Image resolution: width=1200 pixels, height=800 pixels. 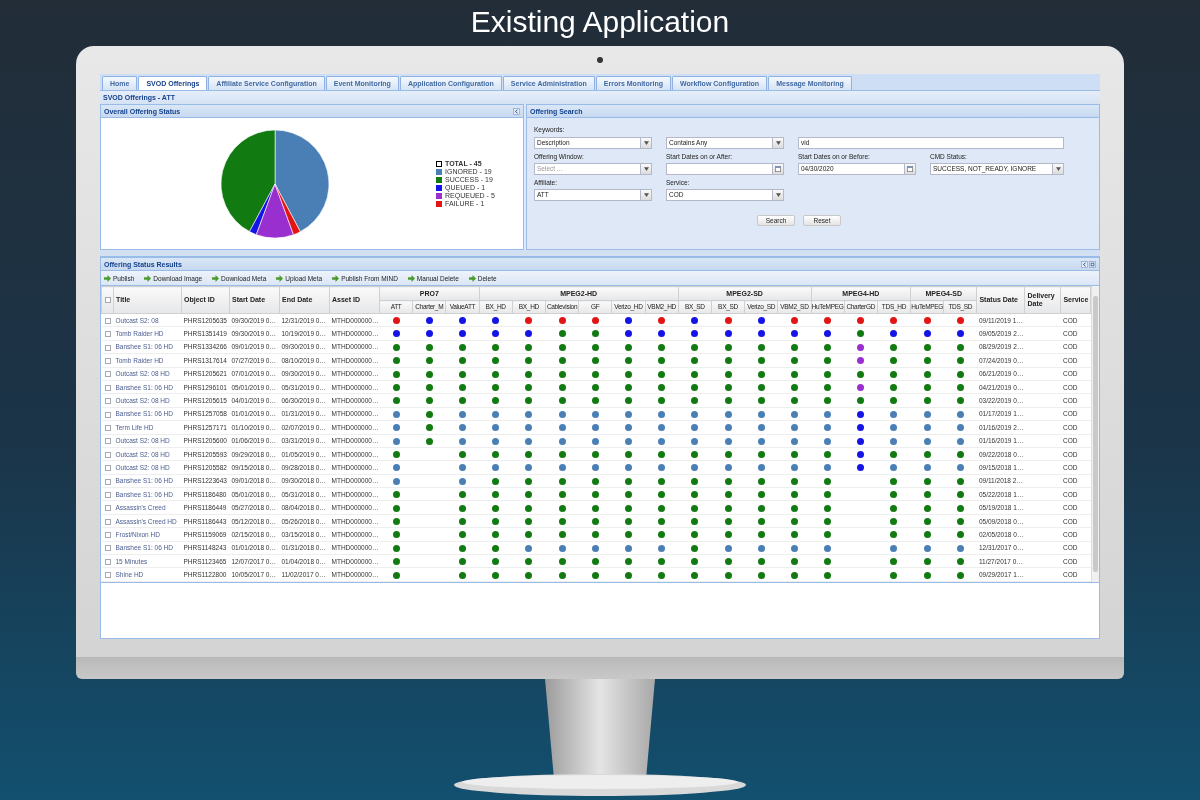 What do you see at coordinates (725, 169) in the screenshot?
I see `date-field` at bounding box center [725, 169].